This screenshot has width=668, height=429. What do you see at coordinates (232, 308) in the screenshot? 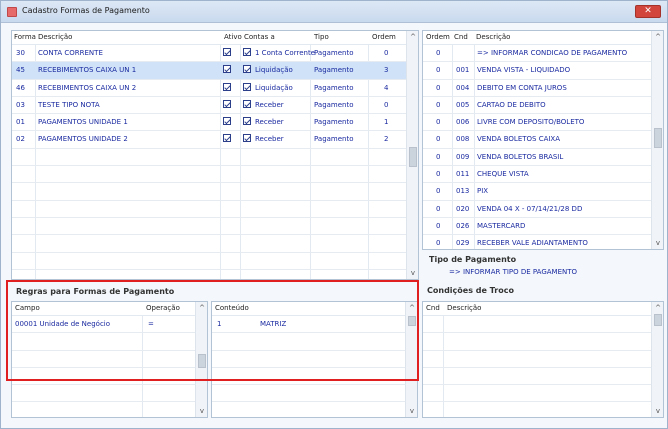
I see `col-header-conteudo: Conteúdo` at bounding box center [232, 308].